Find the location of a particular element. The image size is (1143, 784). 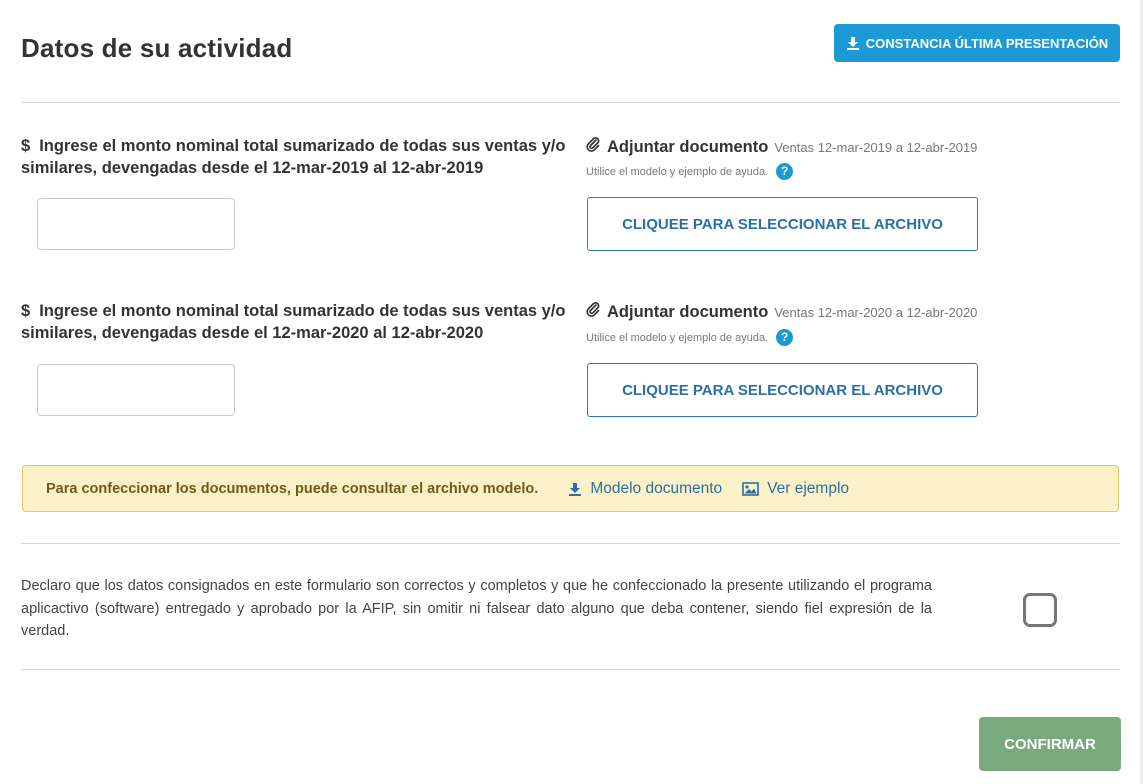

confirm-button: CONFIRMAR is located at coordinates (1050, 744).